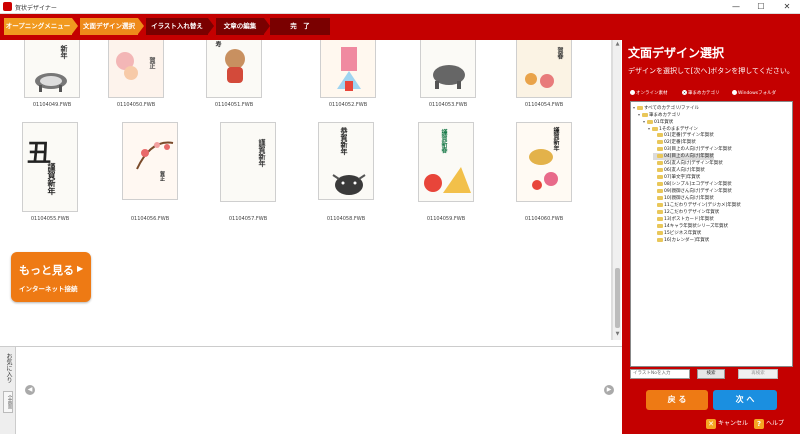 This screenshot has width=800, height=434. Describe the element at coordinates (248, 219) in the screenshot. I see `card-caption: 01104057.FWB` at that location.